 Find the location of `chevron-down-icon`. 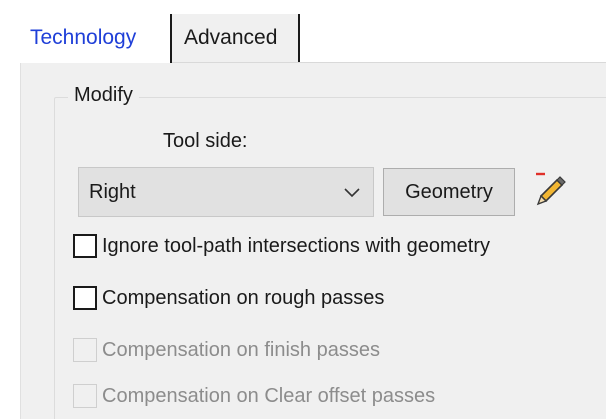

chevron-down-icon is located at coordinates (352, 193).